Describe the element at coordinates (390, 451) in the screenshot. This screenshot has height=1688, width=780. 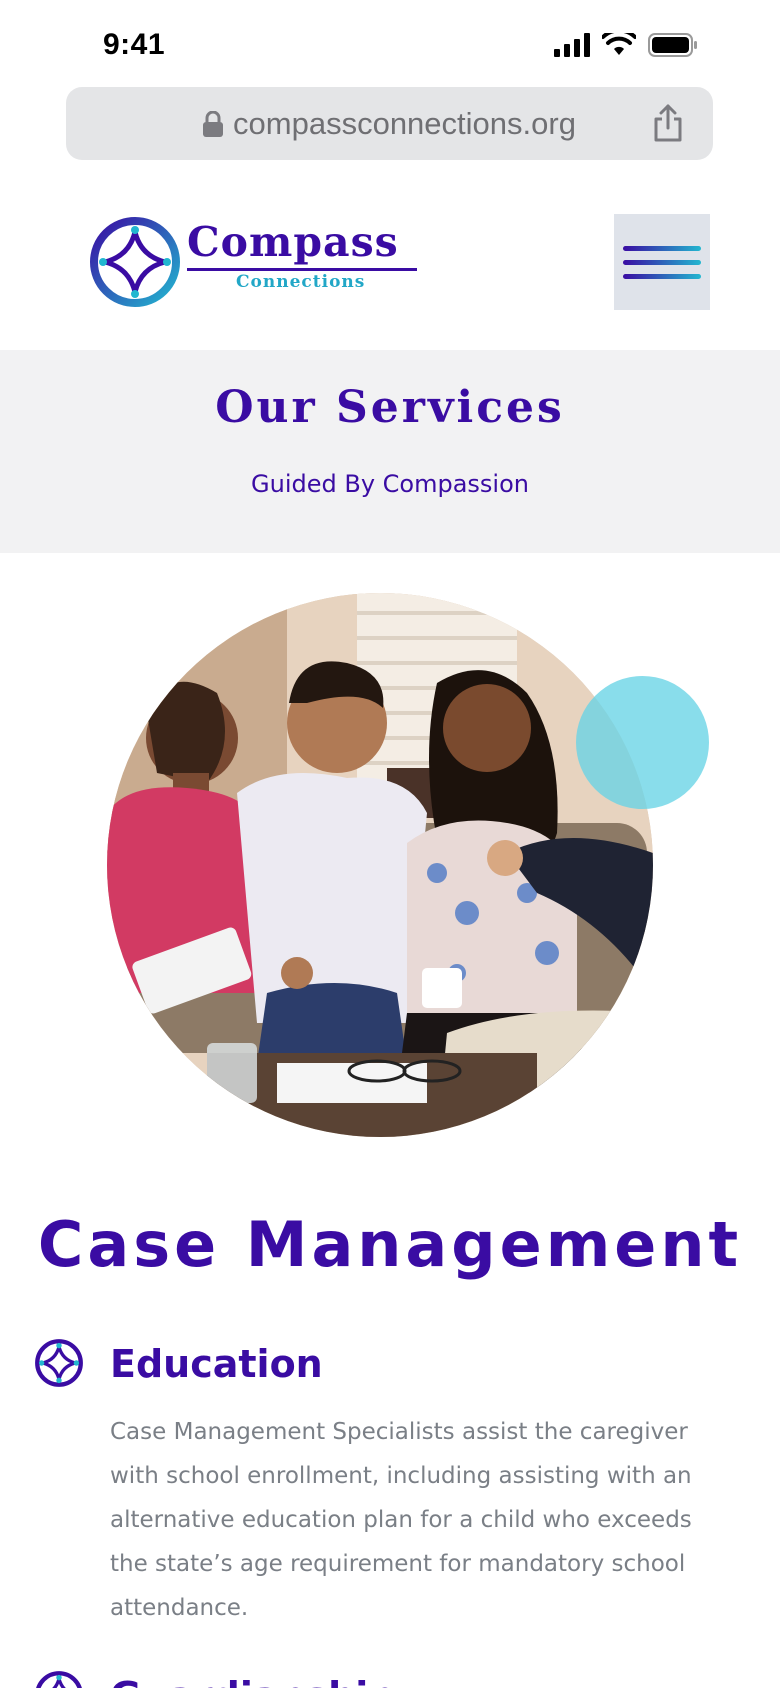
I see `services-banner: Our Services Guided By Compassion` at that location.